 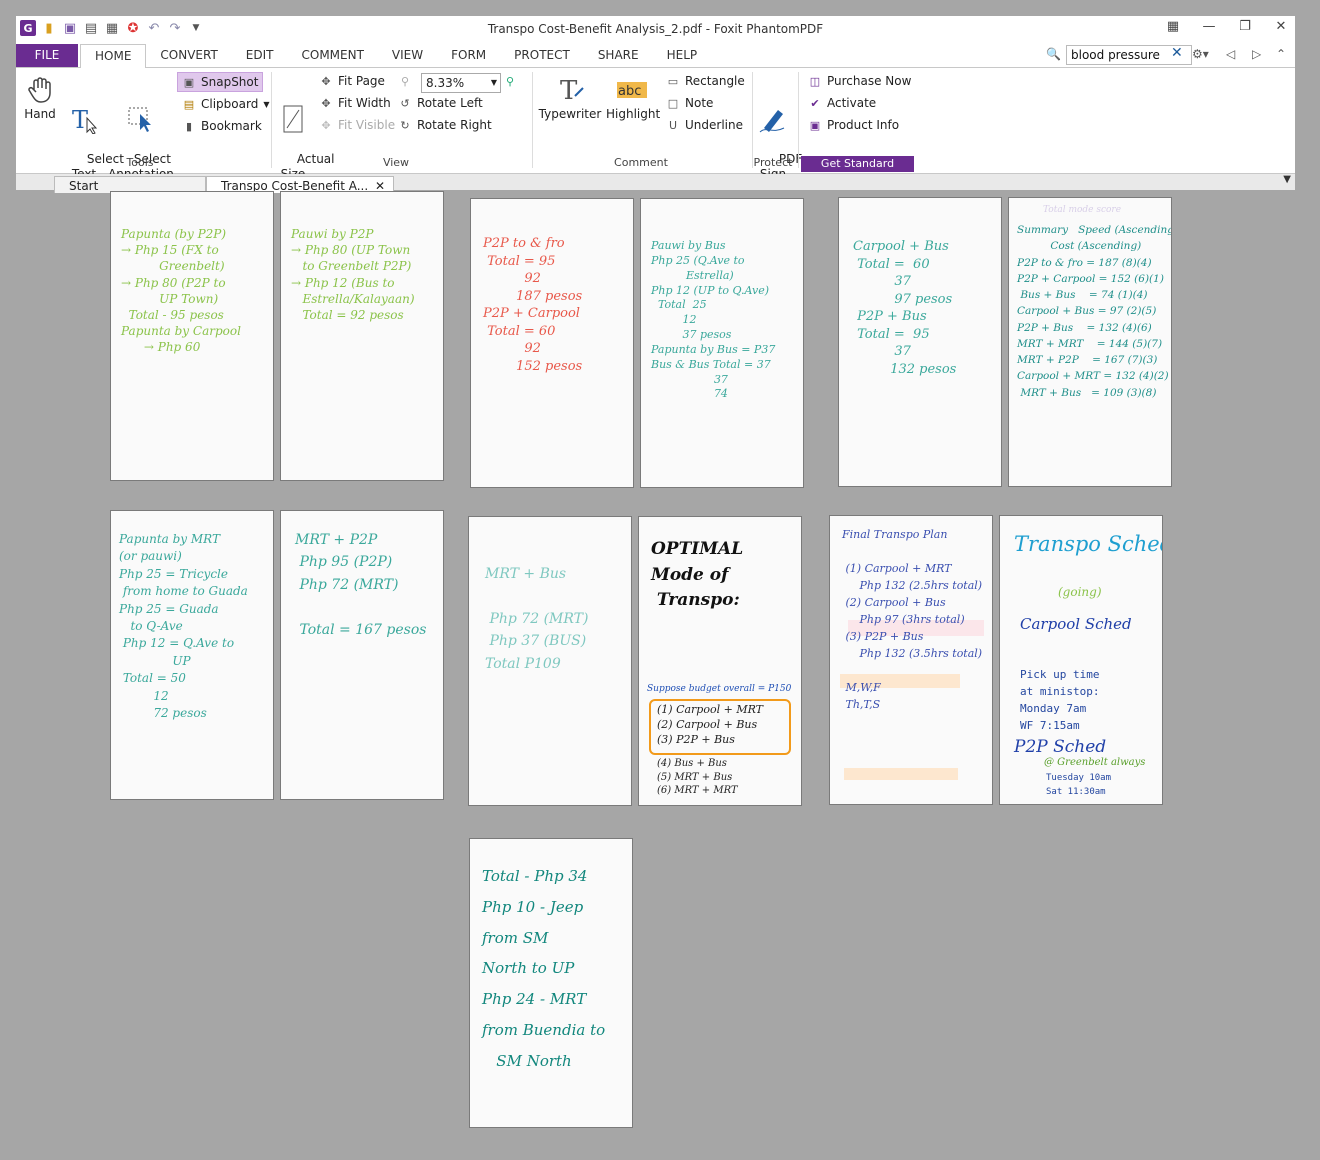 I want to click on typewriter-label: Typewriter, so click(x=570, y=114).